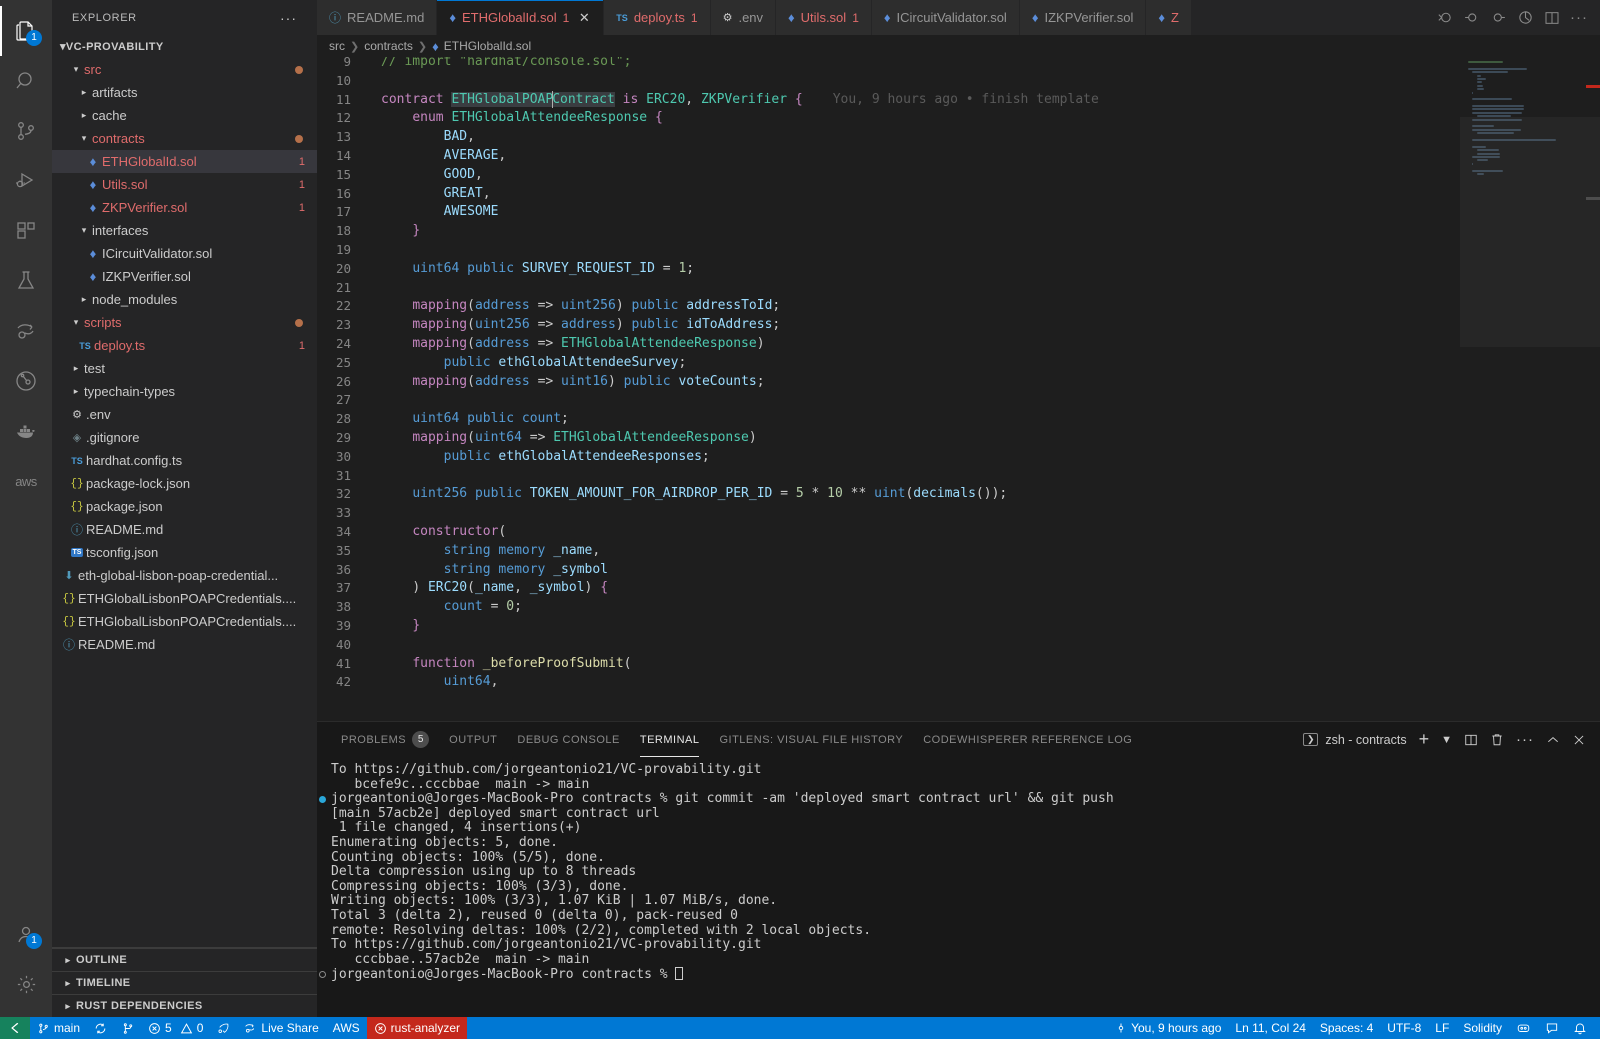 The width and height of the screenshot is (1600, 1039). Describe the element at coordinates (184, 483) in the screenshot. I see `tree-item-package-lock-json: {} package-lock.json` at that location.